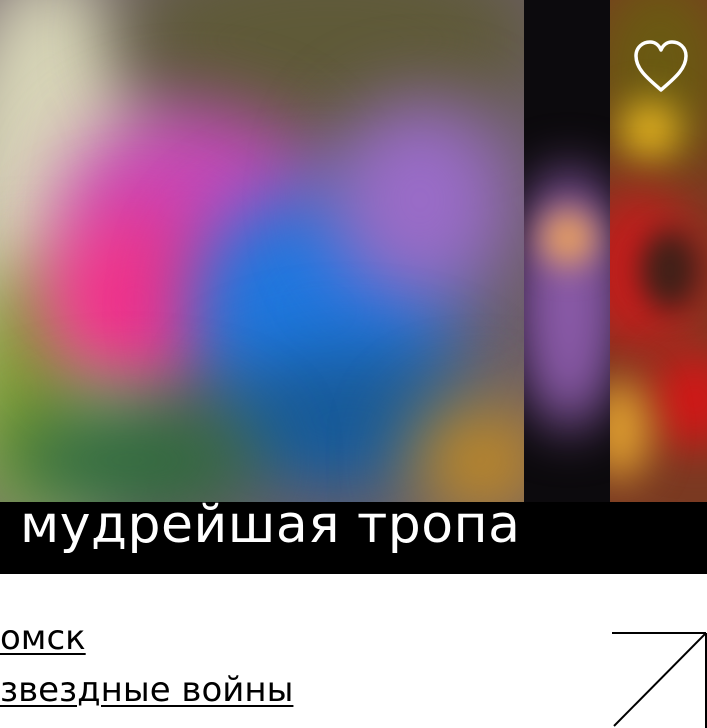  What do you see at coordinates (270, 529) in the screenshot?
I see `post-title: мудрейшая тропа` at bounding box center [270, 529].